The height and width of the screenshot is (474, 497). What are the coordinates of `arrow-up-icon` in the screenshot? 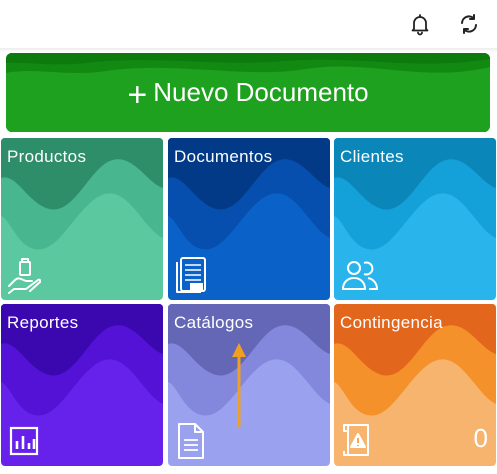 It's located at (239, 385).